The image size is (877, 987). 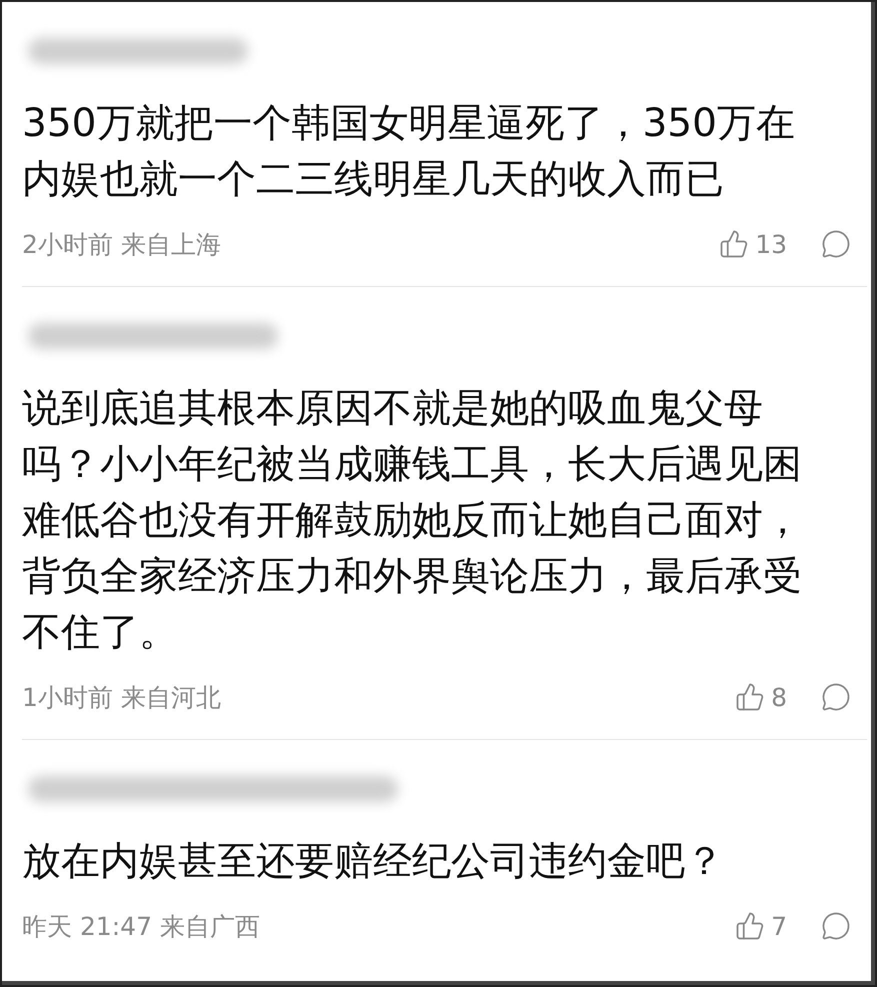 What do you see at coordinates (373, 862) in the screenshot?
I see `comment-text: 放在内娱甚至还要赔经纪公司违约金吧？` at bounding box center [373, 862].